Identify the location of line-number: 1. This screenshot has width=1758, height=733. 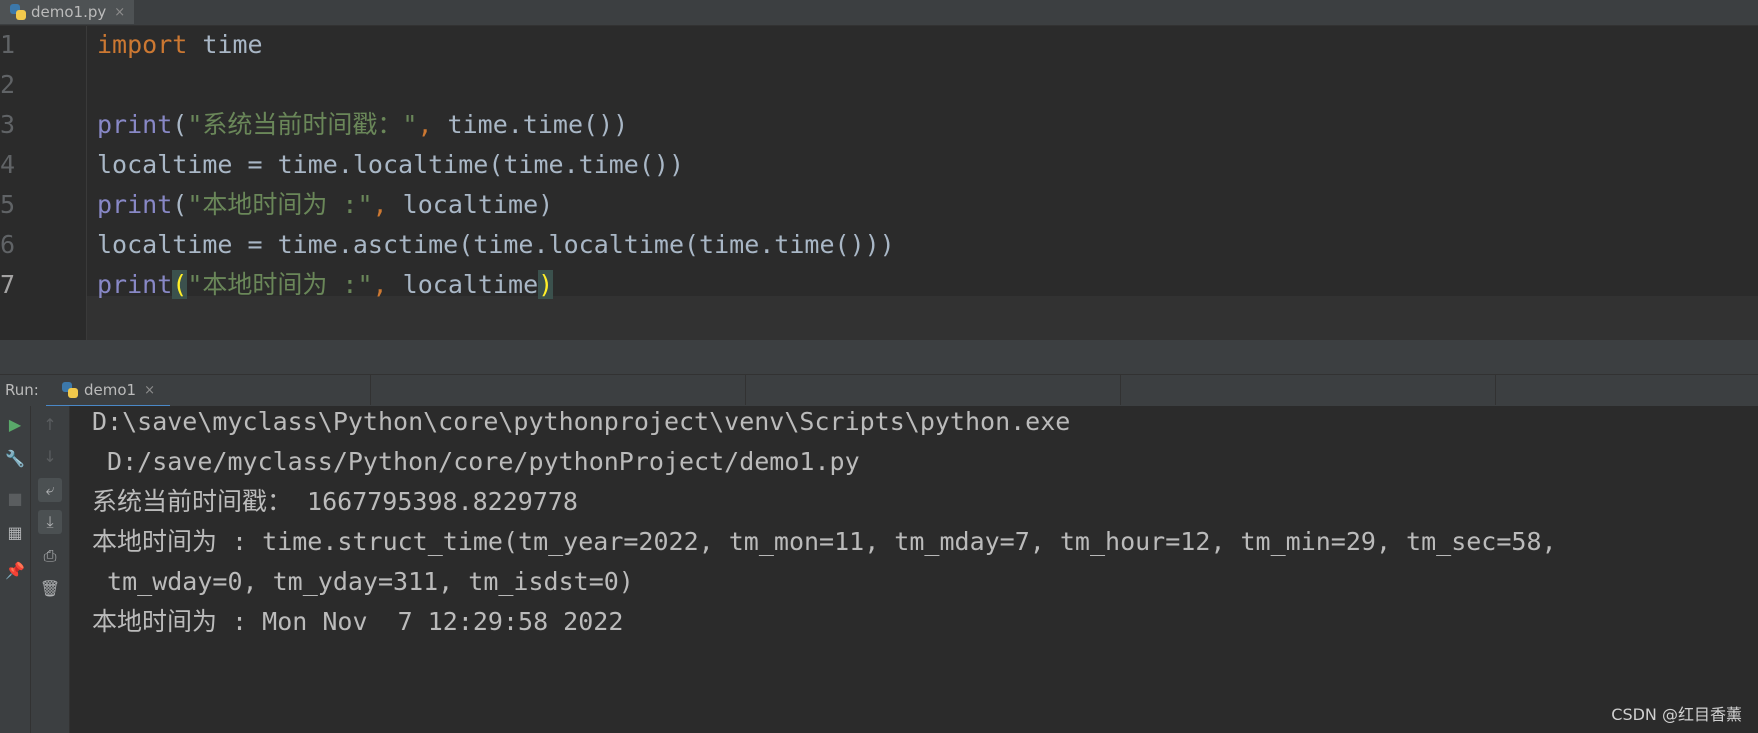
(8, 44).